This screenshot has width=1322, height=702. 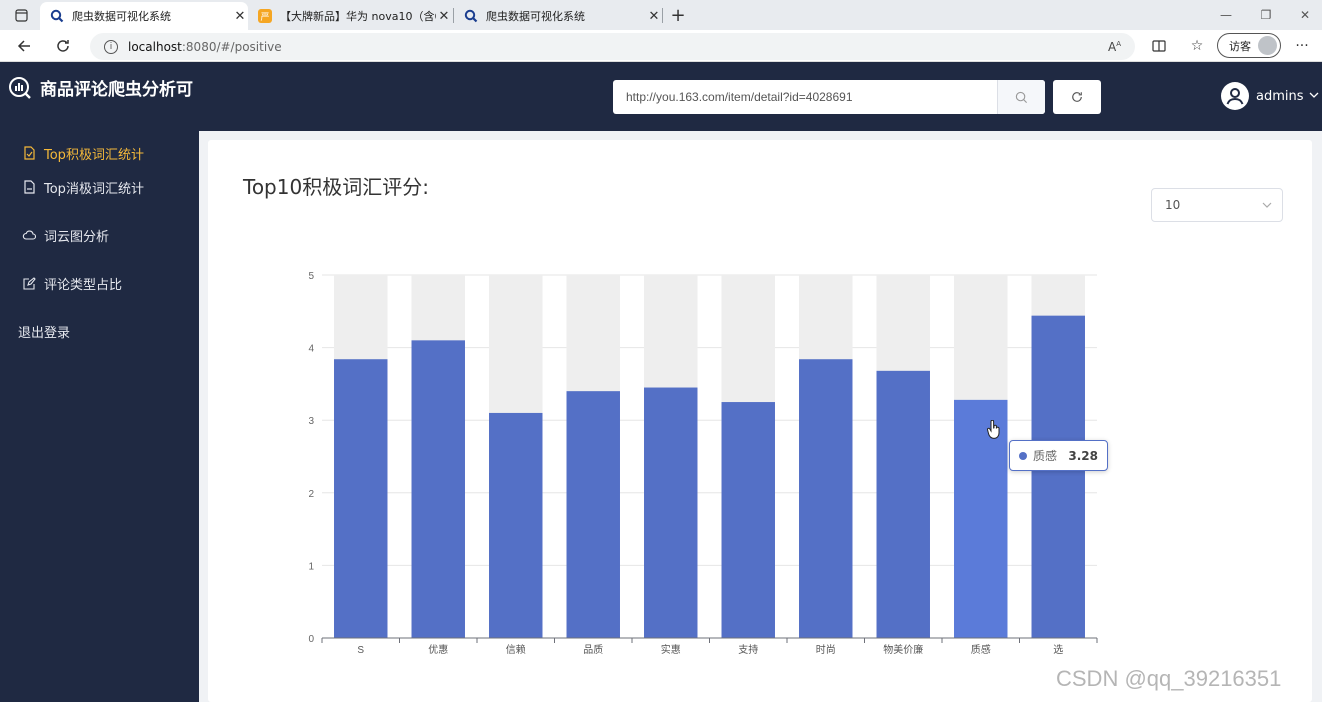 I want to click on avatar, so click(x=1267, y=45).